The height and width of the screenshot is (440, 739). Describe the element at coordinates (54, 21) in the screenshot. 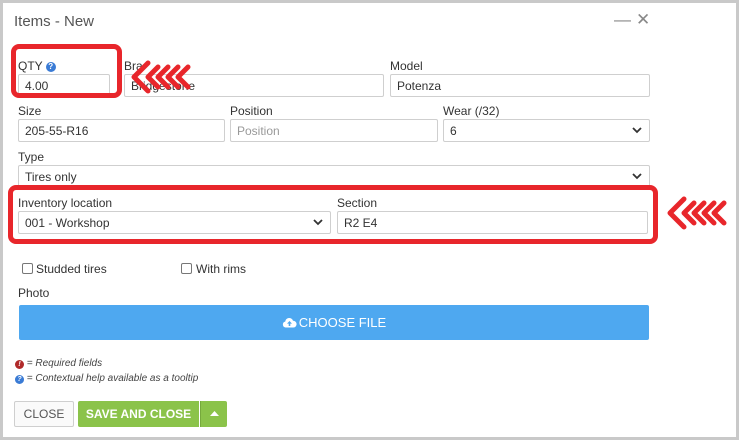

I see `dialog-title: Items - New` at that location.